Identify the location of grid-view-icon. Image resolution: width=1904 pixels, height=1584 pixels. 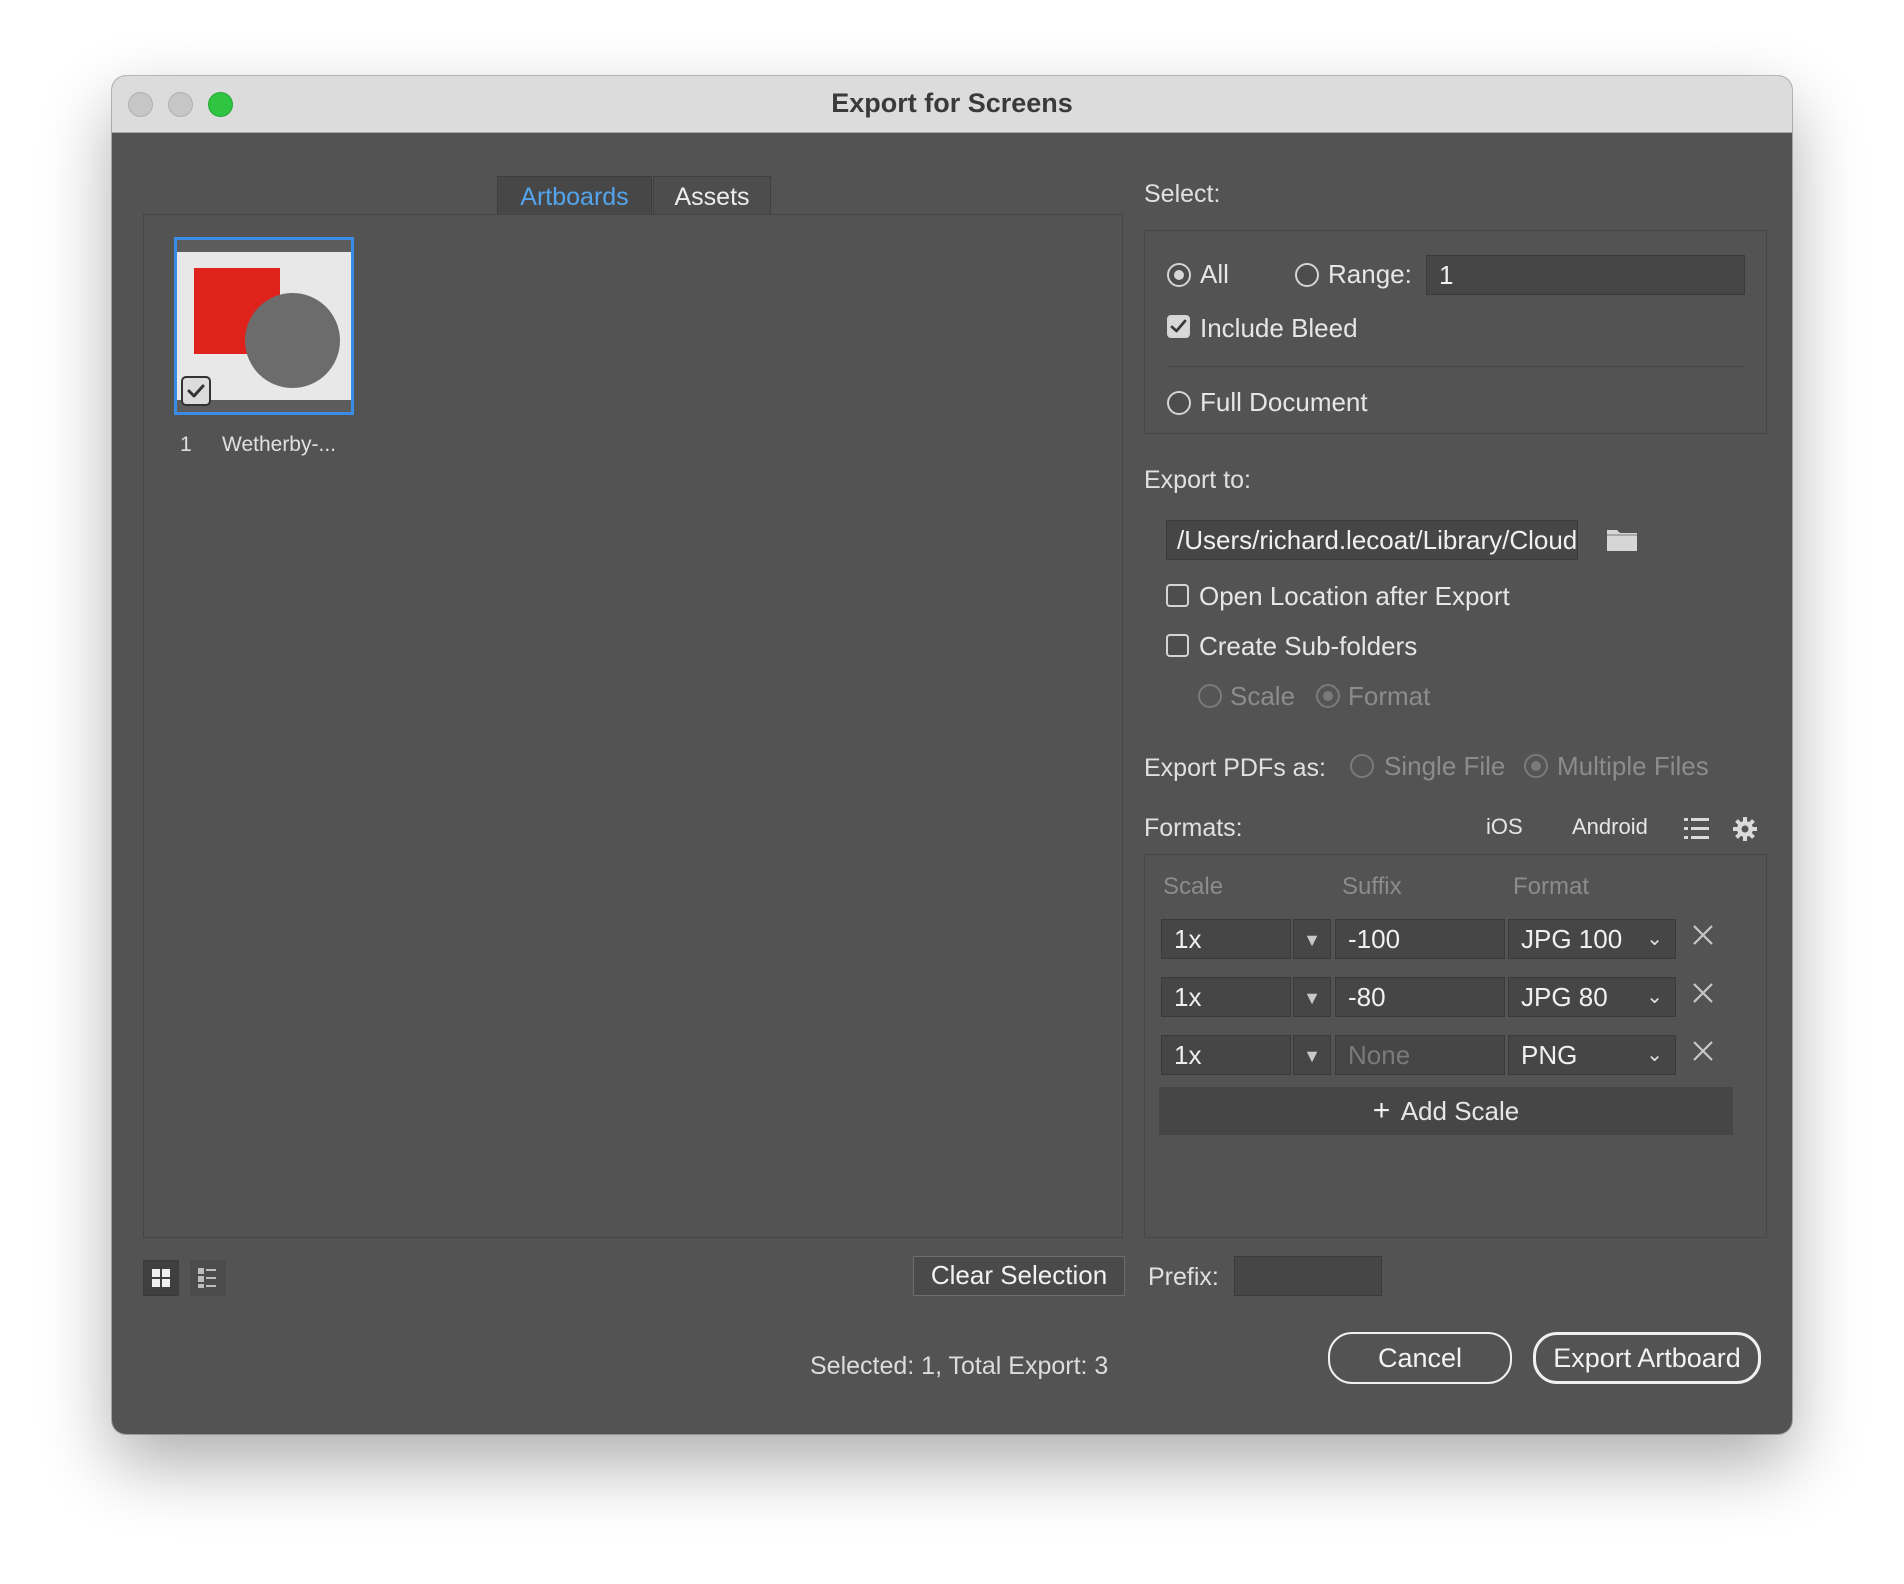
(161, 1278).